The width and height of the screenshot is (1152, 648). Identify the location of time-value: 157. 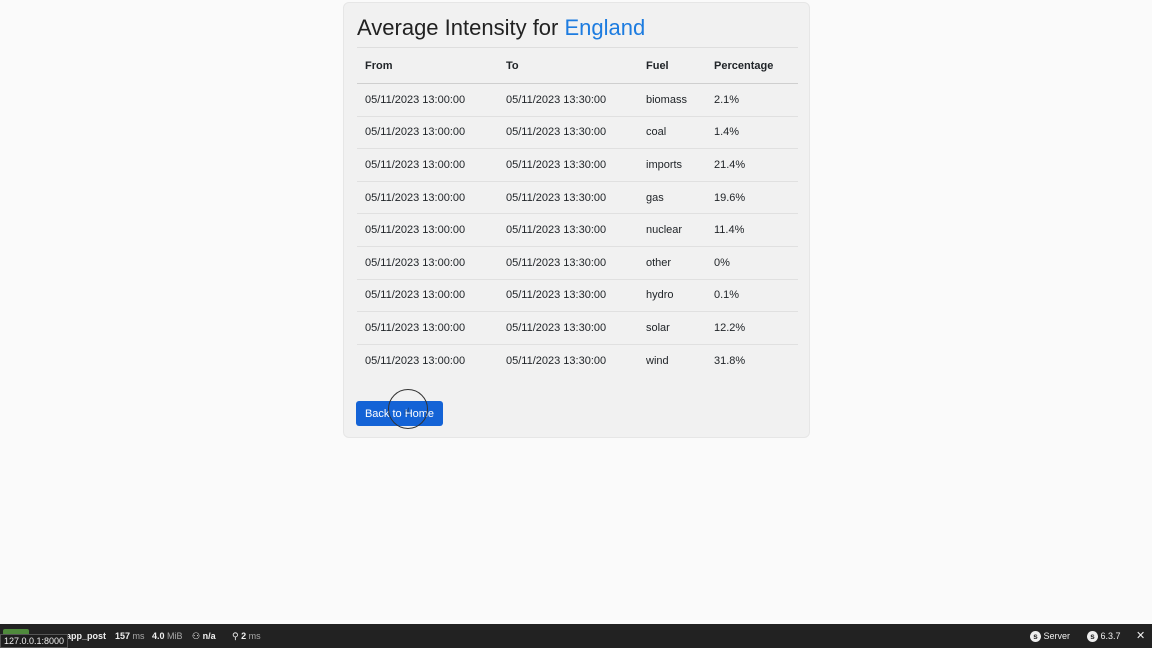
(123, 636).